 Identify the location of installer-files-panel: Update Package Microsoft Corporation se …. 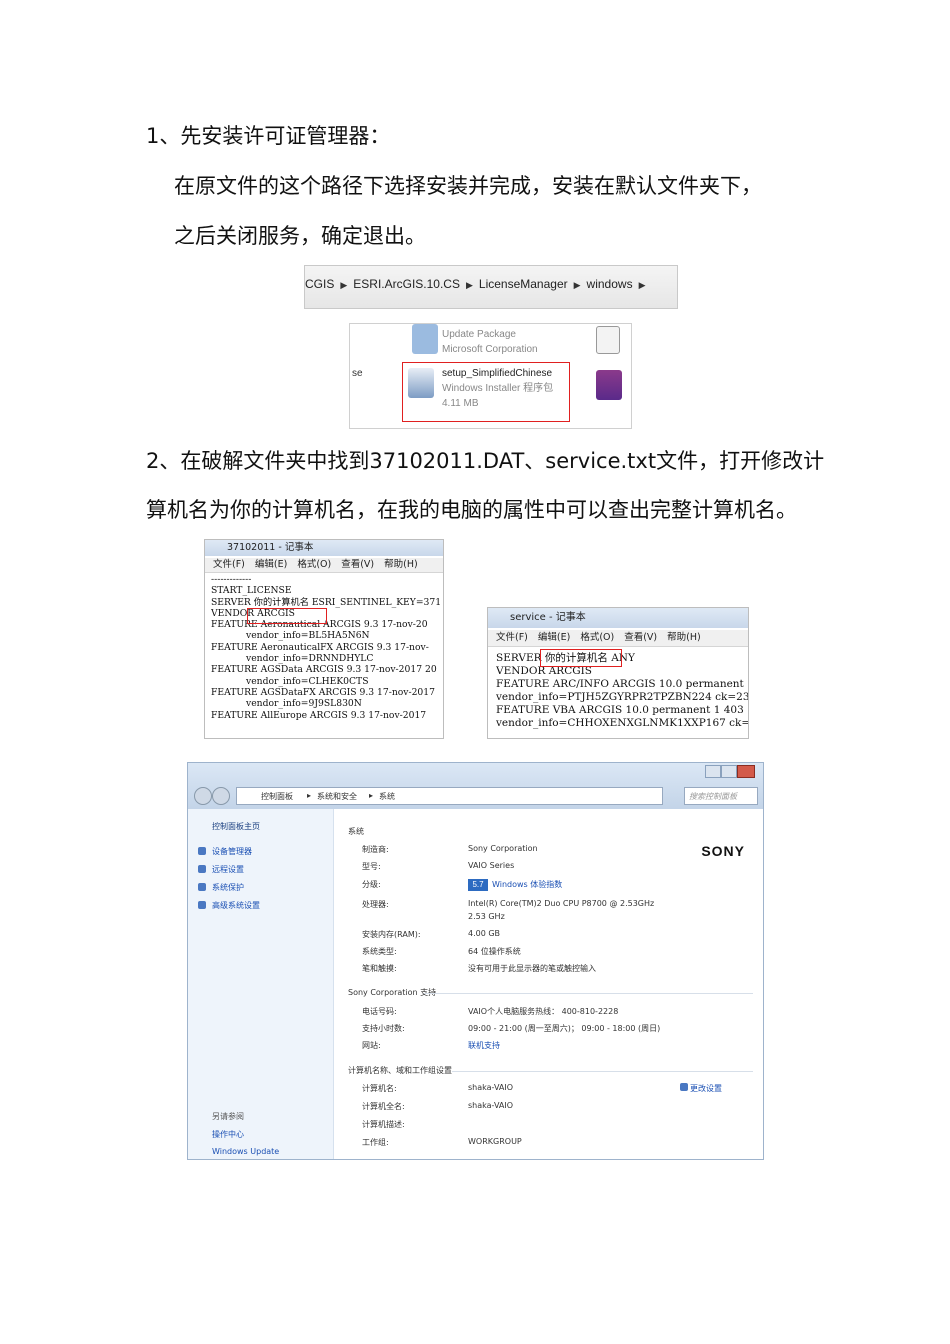
(490, 376).